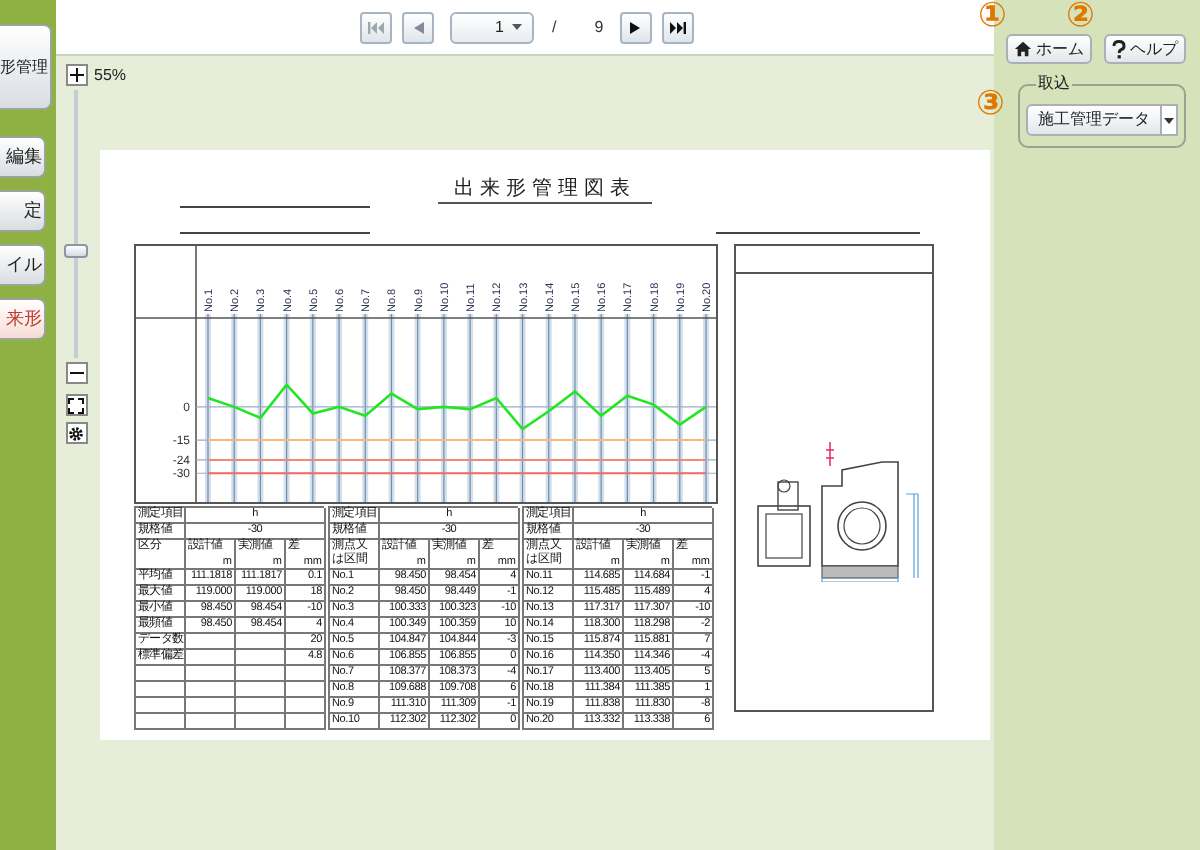 The width and height of the screenshot is (1200, 850). I want to click on sidebar-item: イル, so click(23, 265).